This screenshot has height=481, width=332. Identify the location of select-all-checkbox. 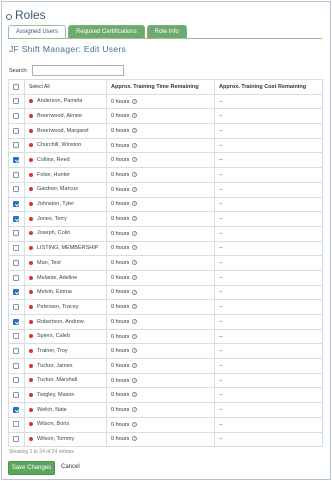
(16, 86).